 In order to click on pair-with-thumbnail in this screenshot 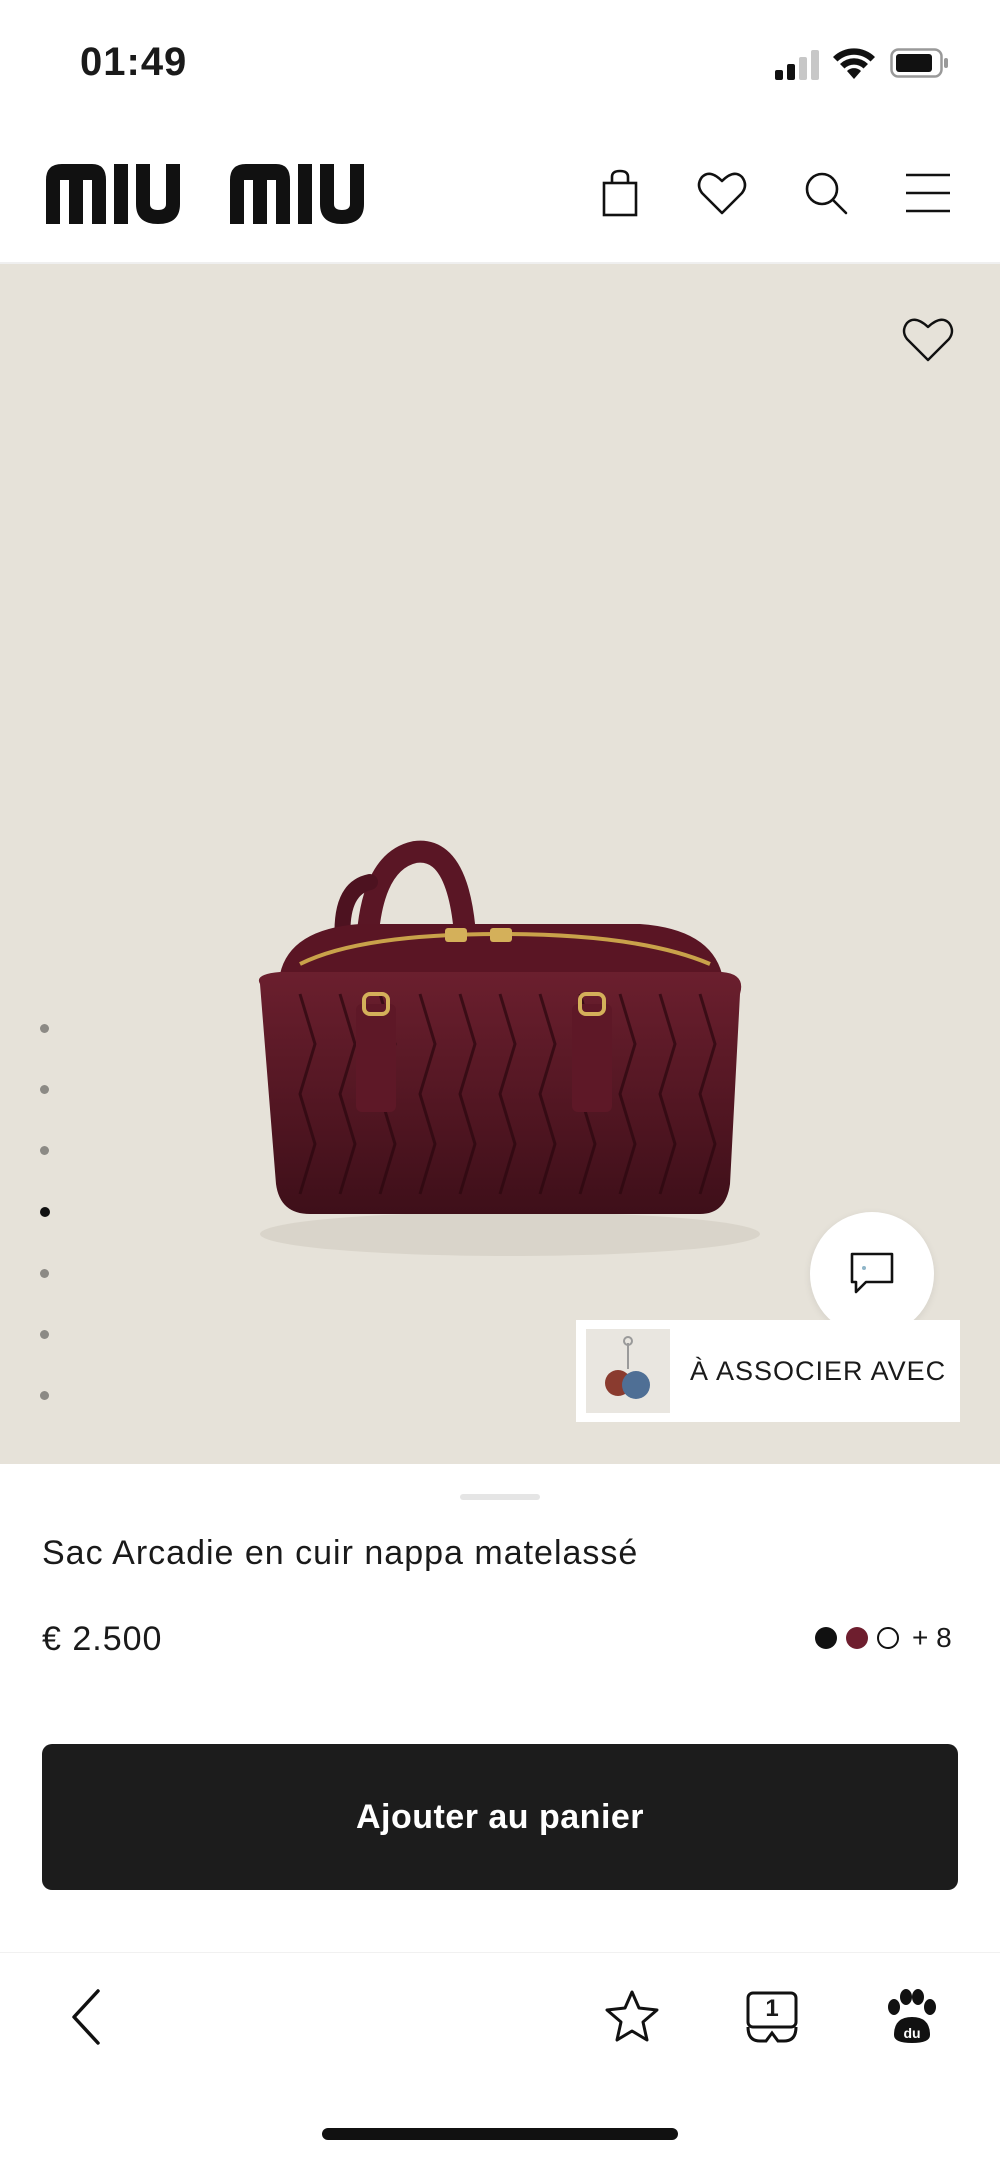, I will do `click(628, 1371)`.